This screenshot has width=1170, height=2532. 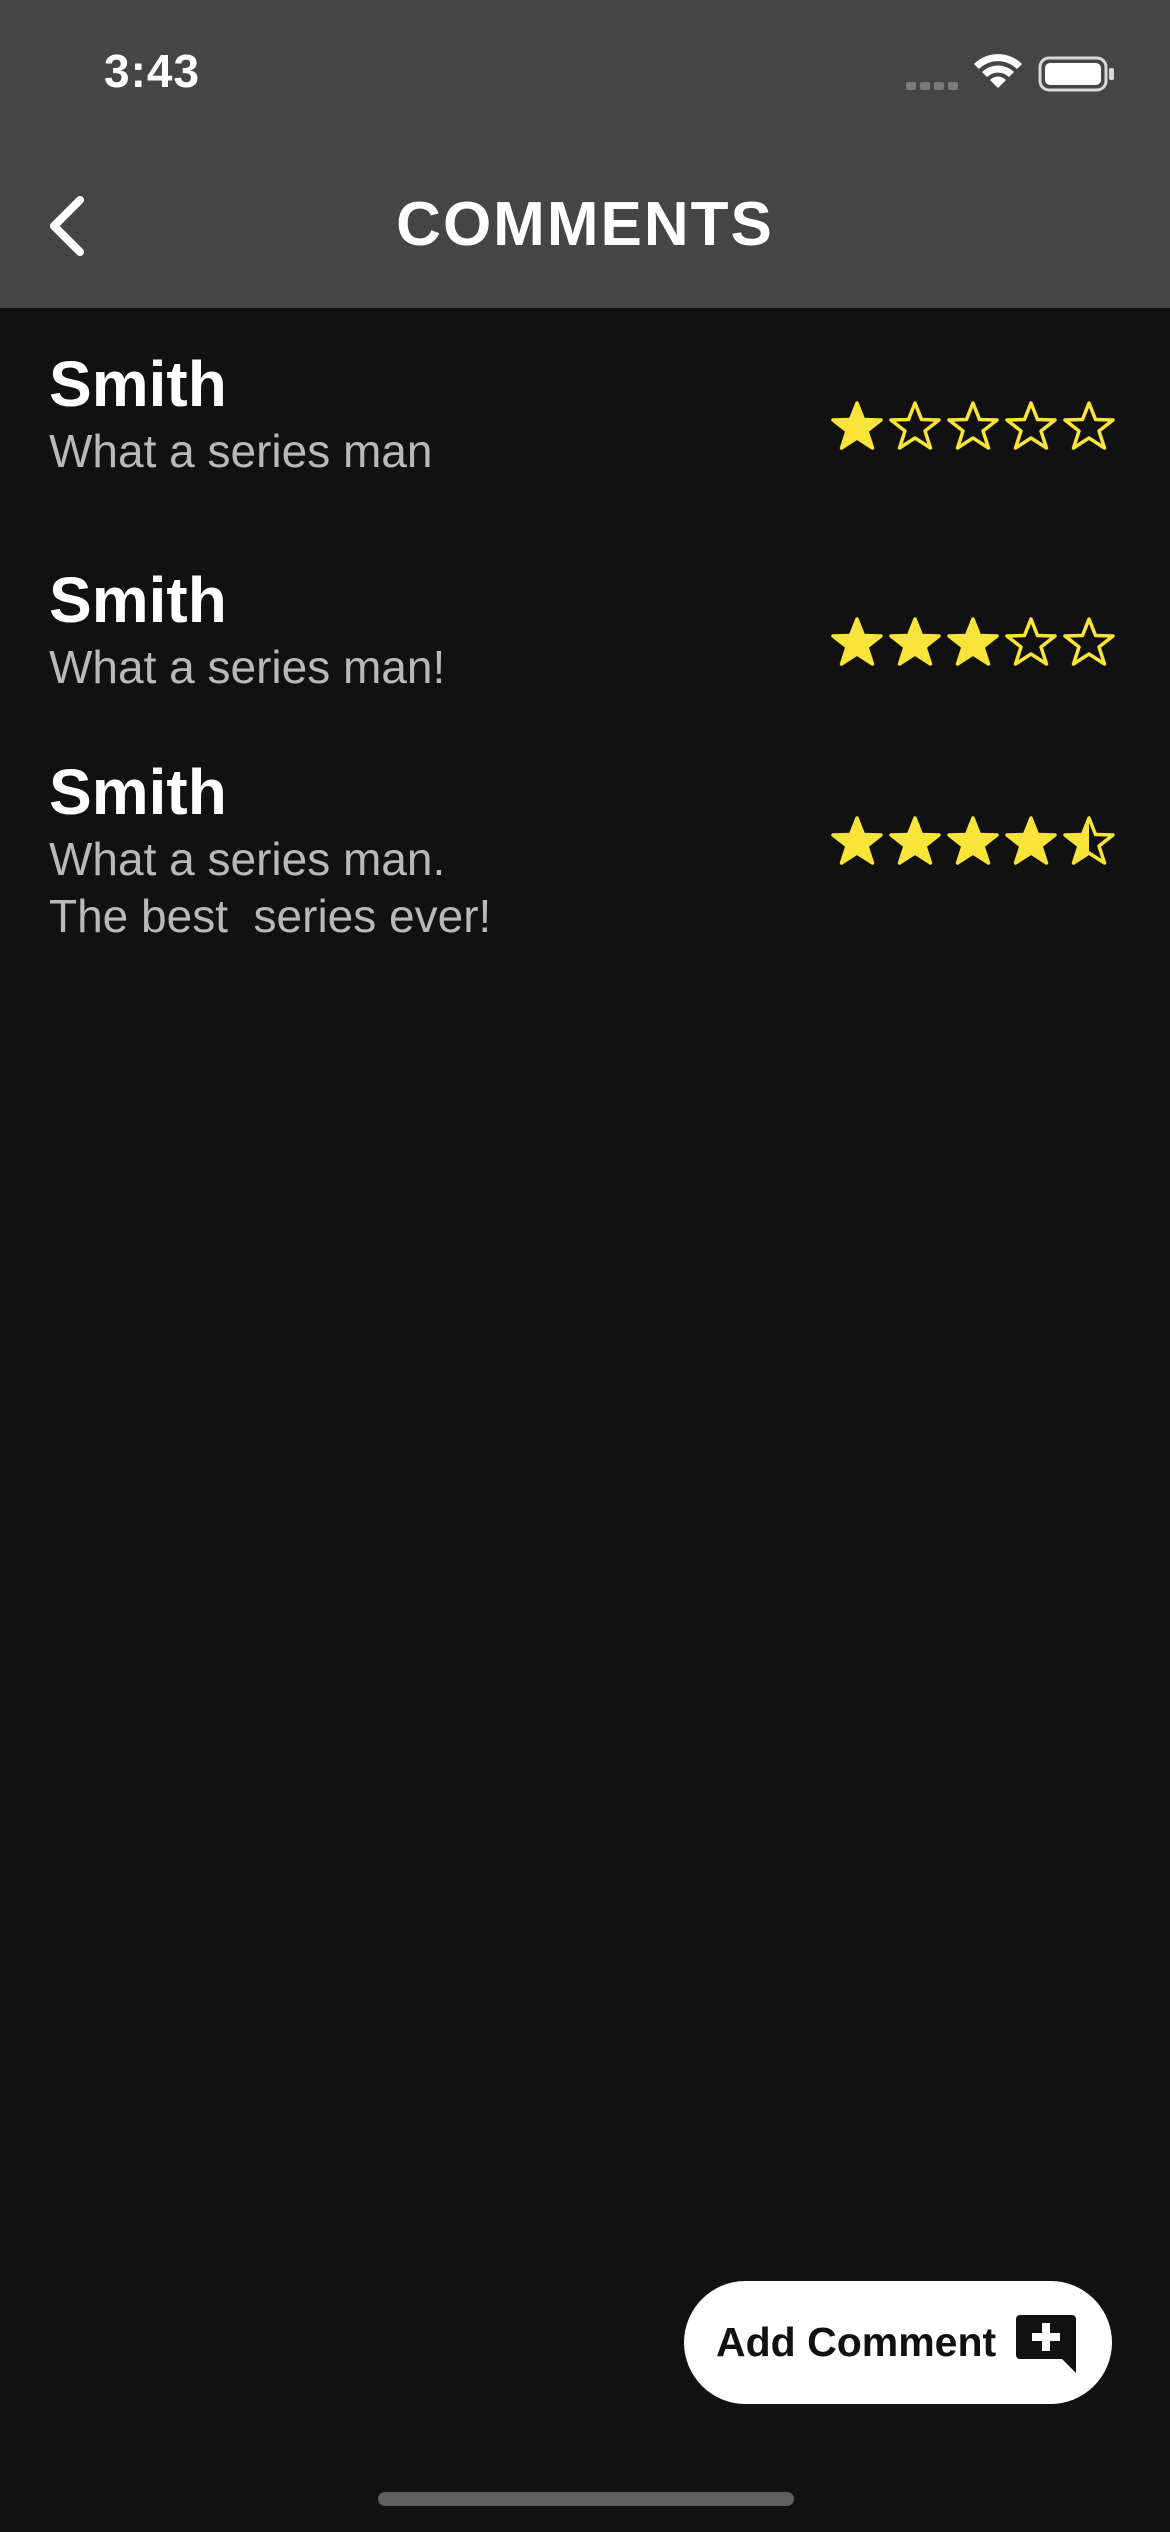 I want to click on add-comment-button: Add Comment, so click(x=898, y=2342).